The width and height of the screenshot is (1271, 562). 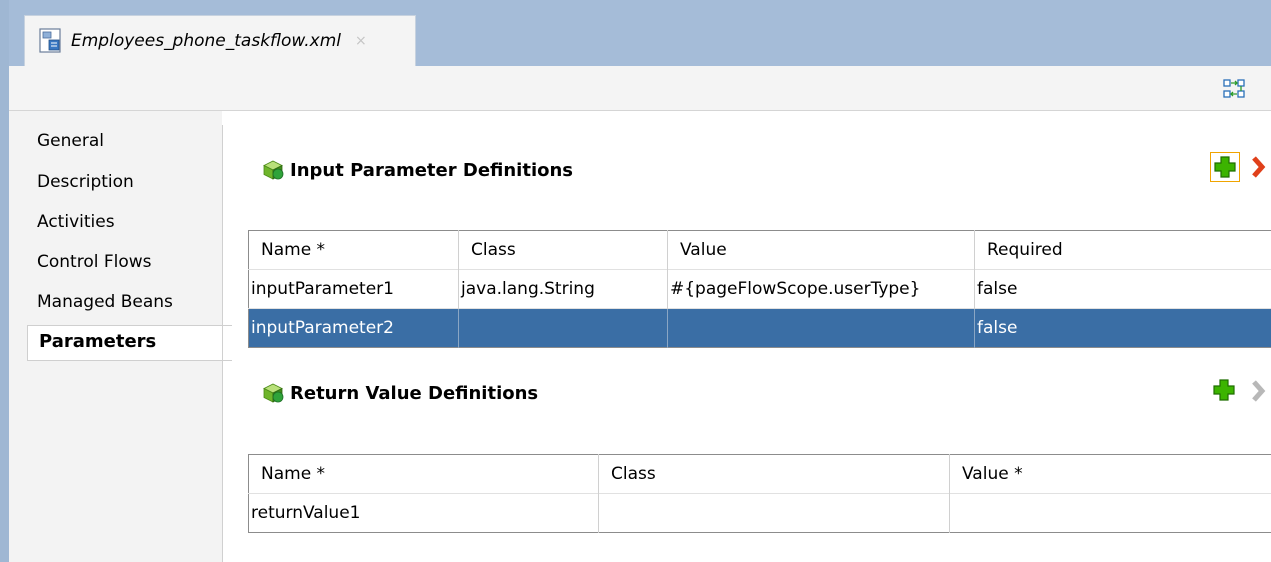 I want to click on sidebar-item-description: Description, so click(x=85, y=182).